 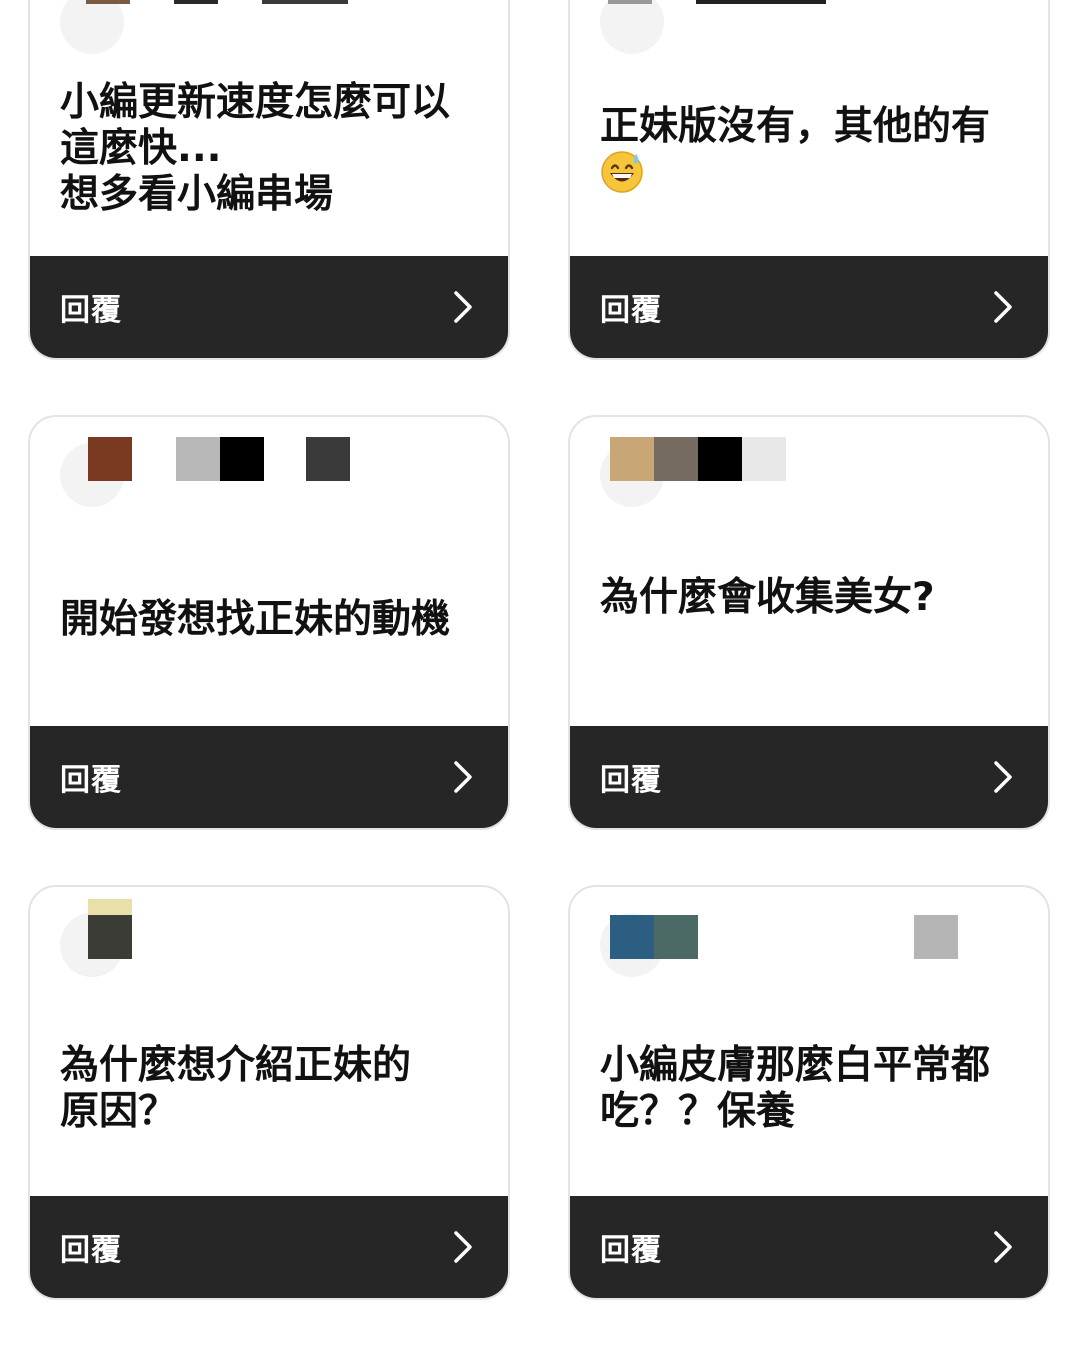 I want to click on question-text: 為什麼想介紹正妹的 原因？, so click(x=236, y=1088).